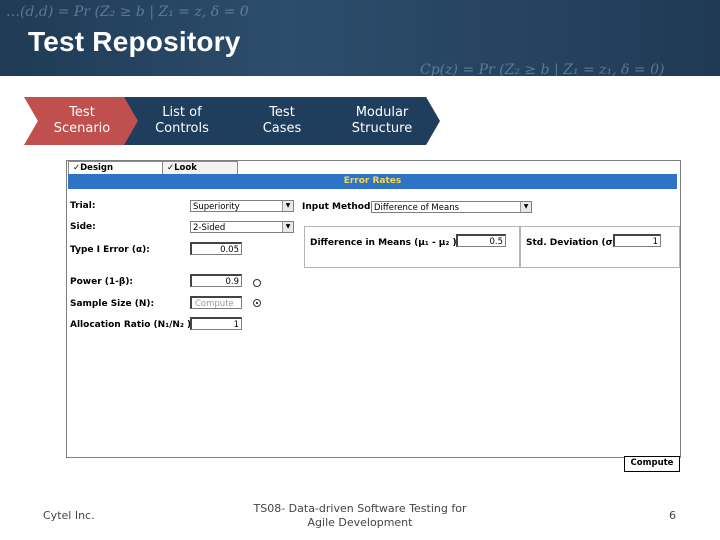  What do you see at coordinates (672, 515) in the screenshot?
I see `page-number: 6` at bounding box center [672, 515].